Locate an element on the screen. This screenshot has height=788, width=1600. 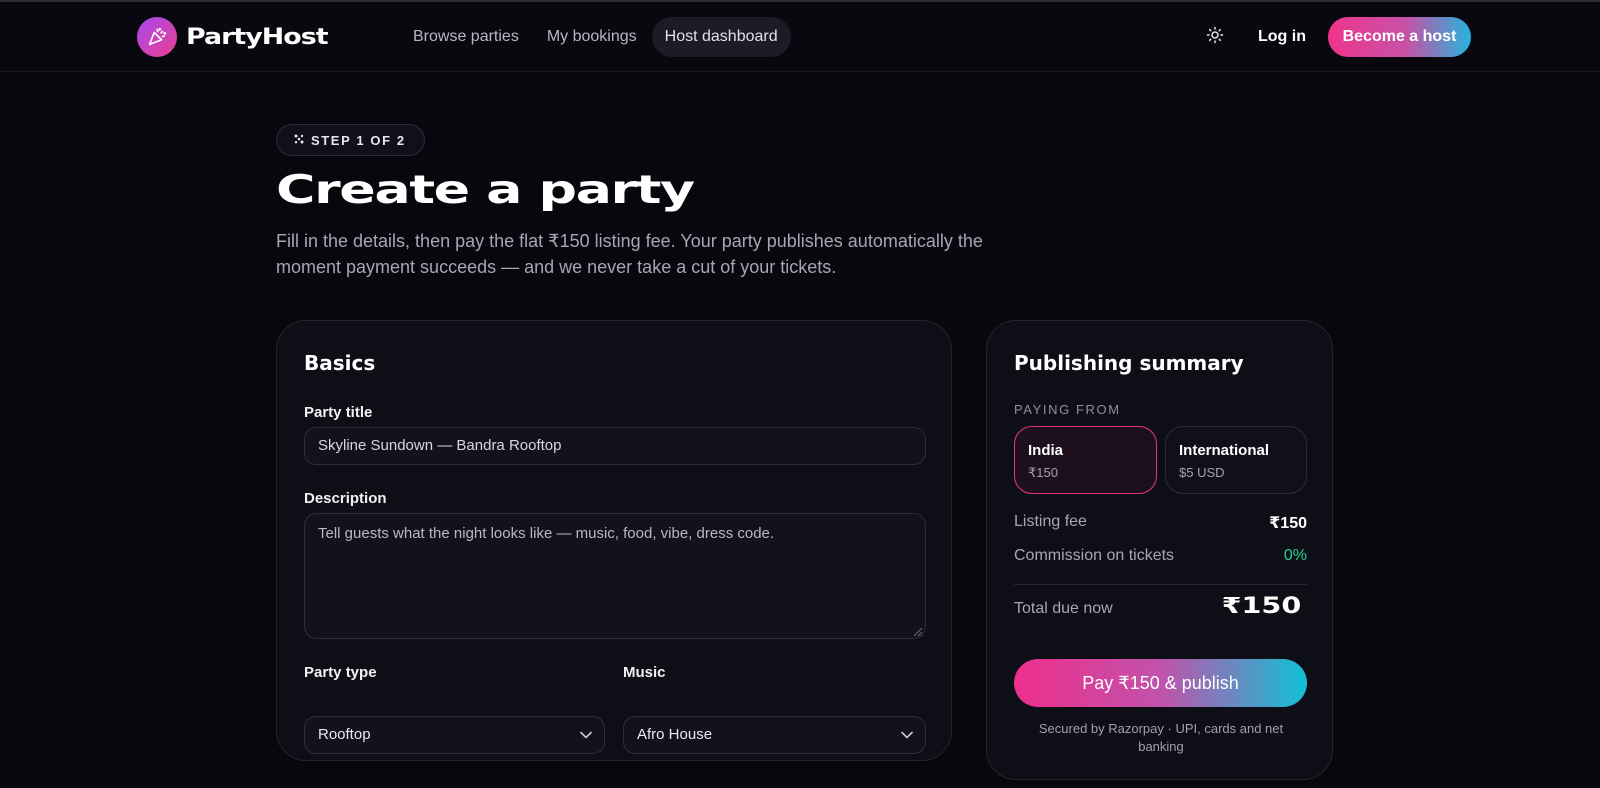
listing-fee-value: ₹150 is located at coordinates (1288, 523).